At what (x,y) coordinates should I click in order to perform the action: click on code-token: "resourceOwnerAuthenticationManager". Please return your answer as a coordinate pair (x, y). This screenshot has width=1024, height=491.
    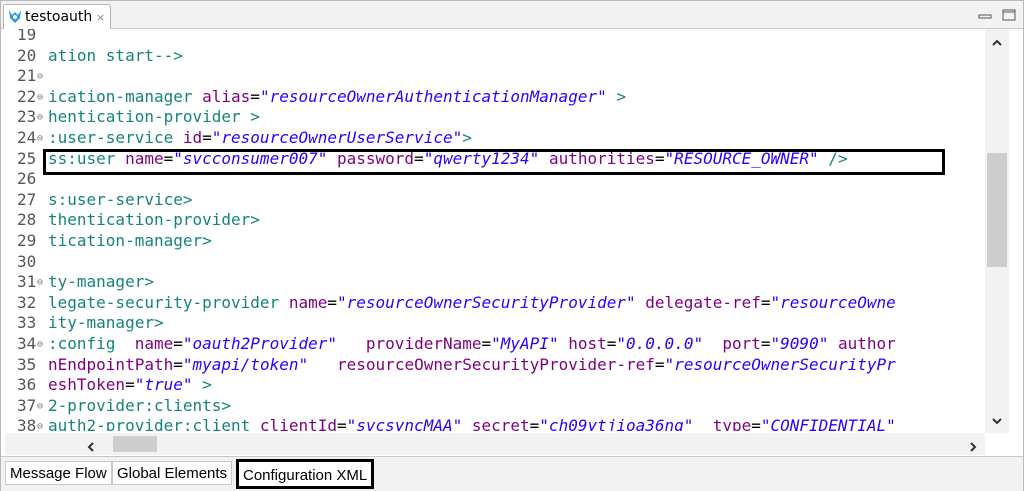
    Looking at the image, I should click on (433, 96).